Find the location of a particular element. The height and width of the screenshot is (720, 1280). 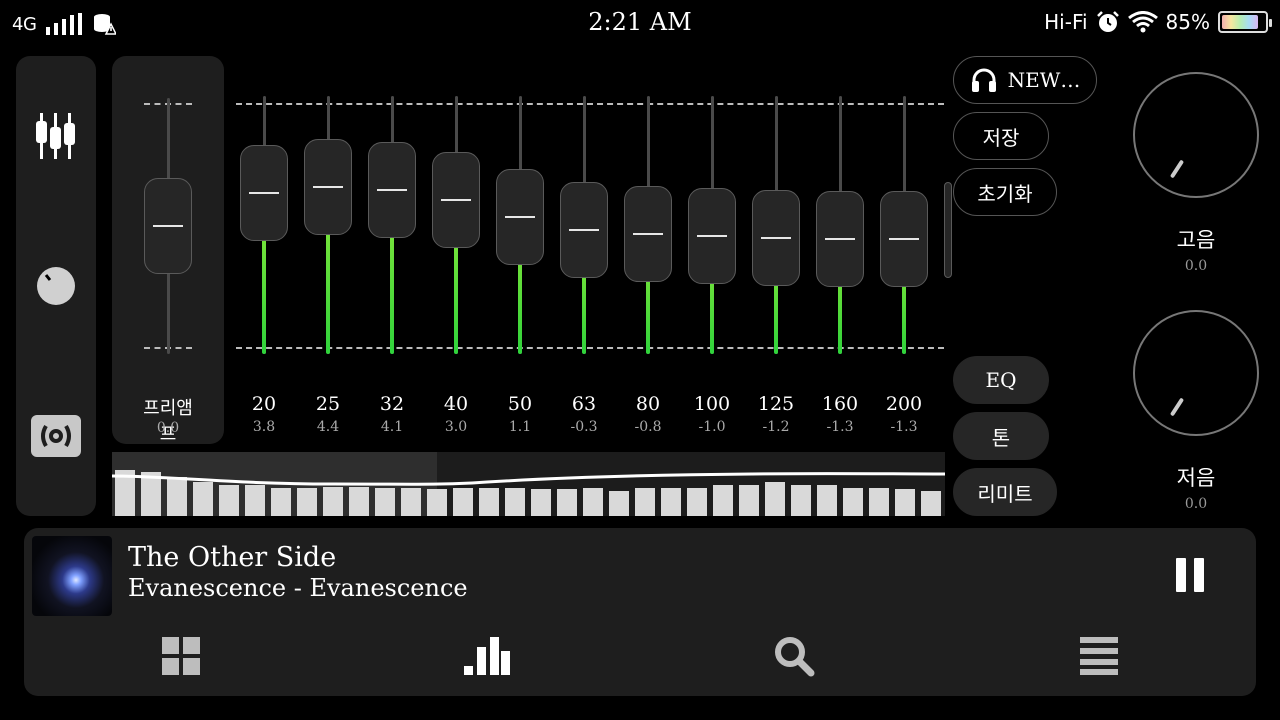

side-nav is located at coordinates (56, 286).